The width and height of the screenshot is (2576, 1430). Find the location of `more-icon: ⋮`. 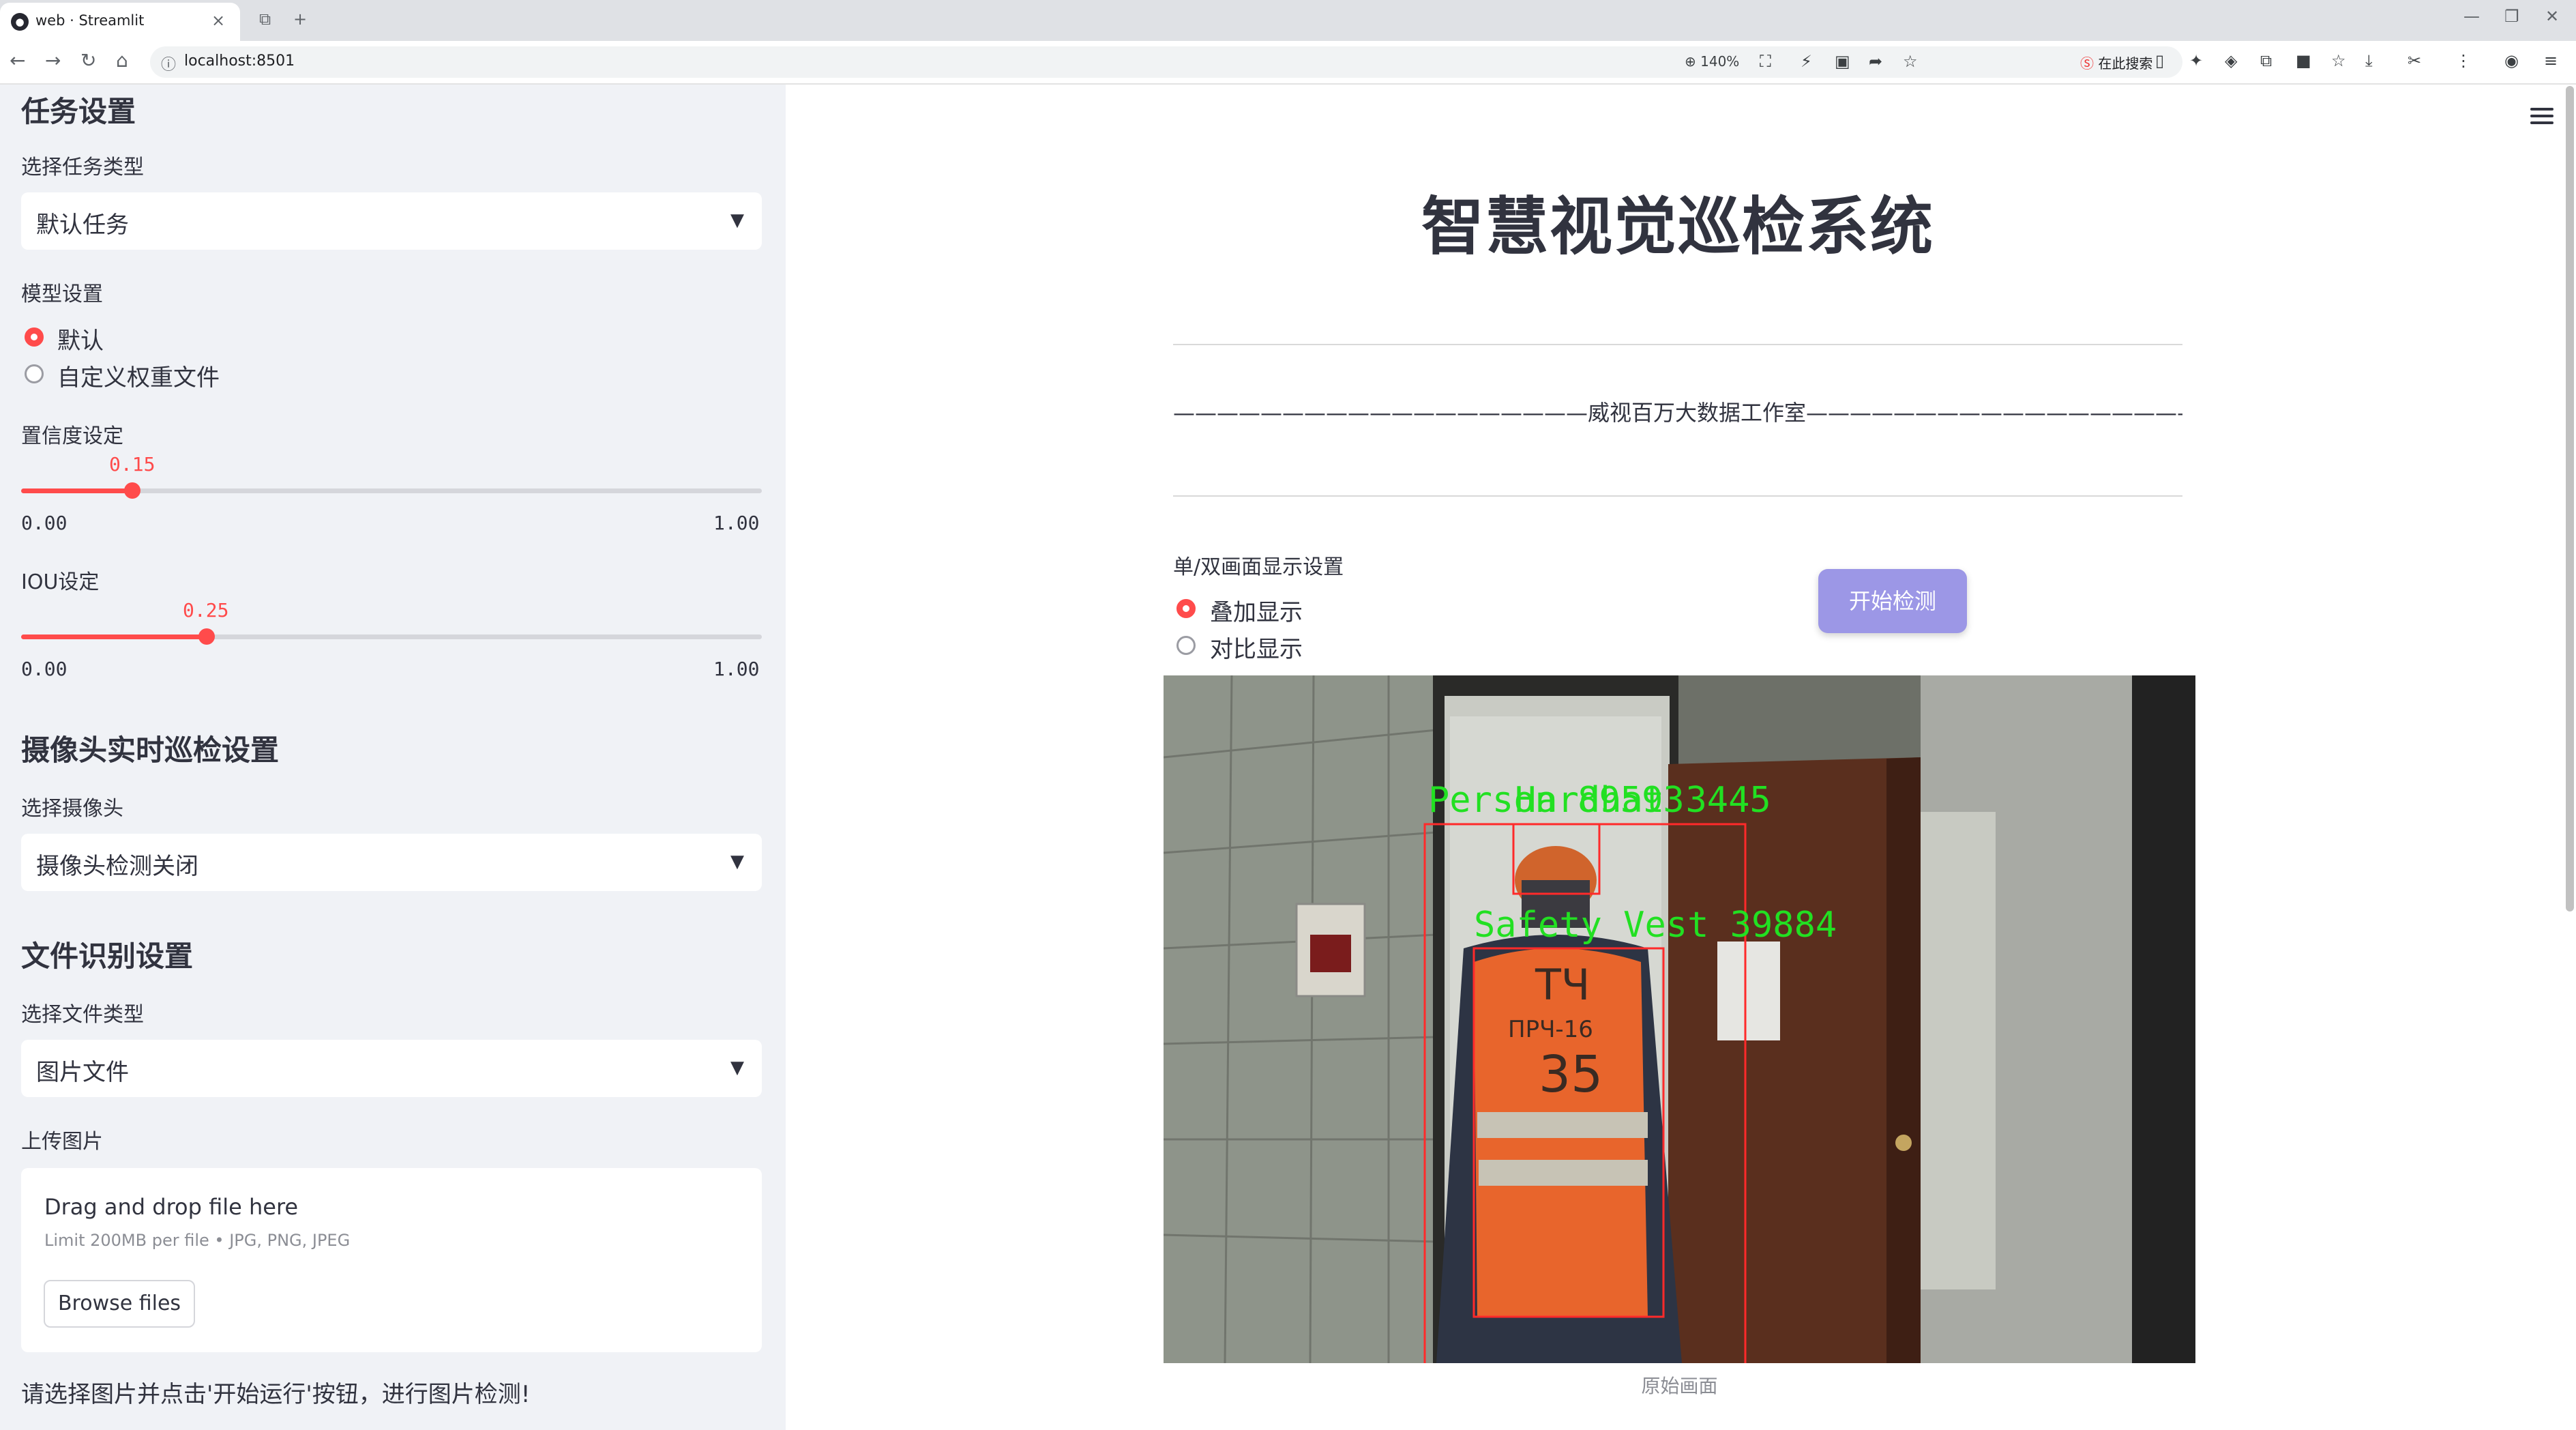

more-icon: ⋮ is located at coordinates (2463, 60).